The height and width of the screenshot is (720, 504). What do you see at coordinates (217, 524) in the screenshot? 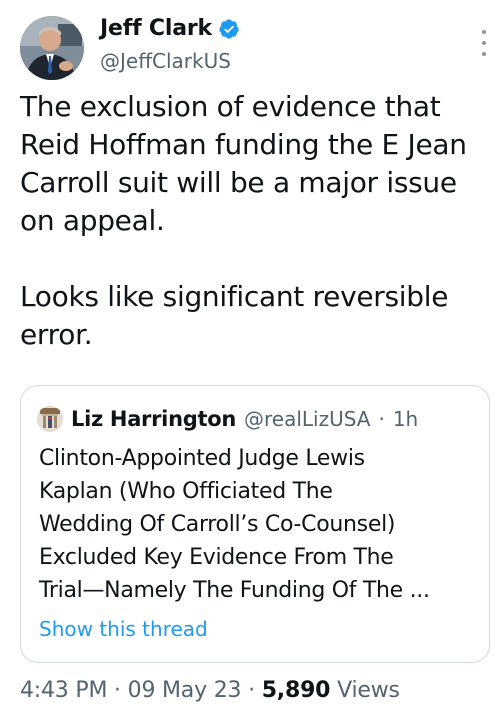
I see `quoted-text-line: Wedding Of Carroll’s Co-Counsel)` at bounding box center [217, 524].